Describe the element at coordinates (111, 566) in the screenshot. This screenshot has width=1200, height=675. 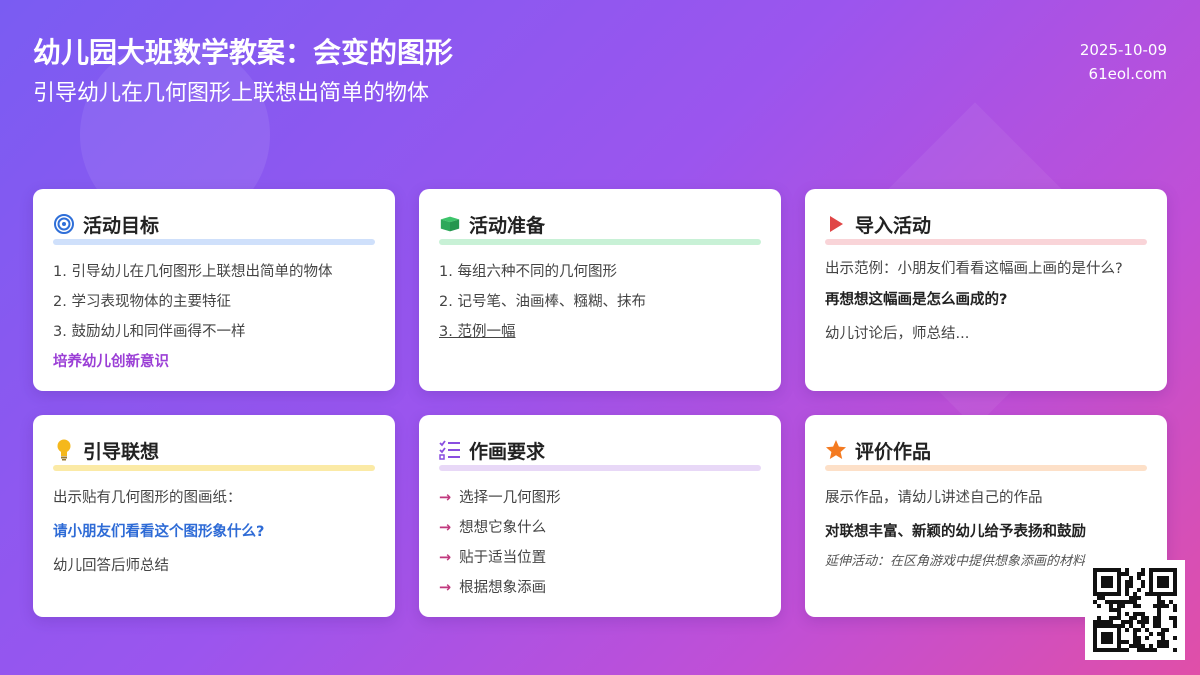
I see `body-text: 幼儿回答后师总结` at that location.